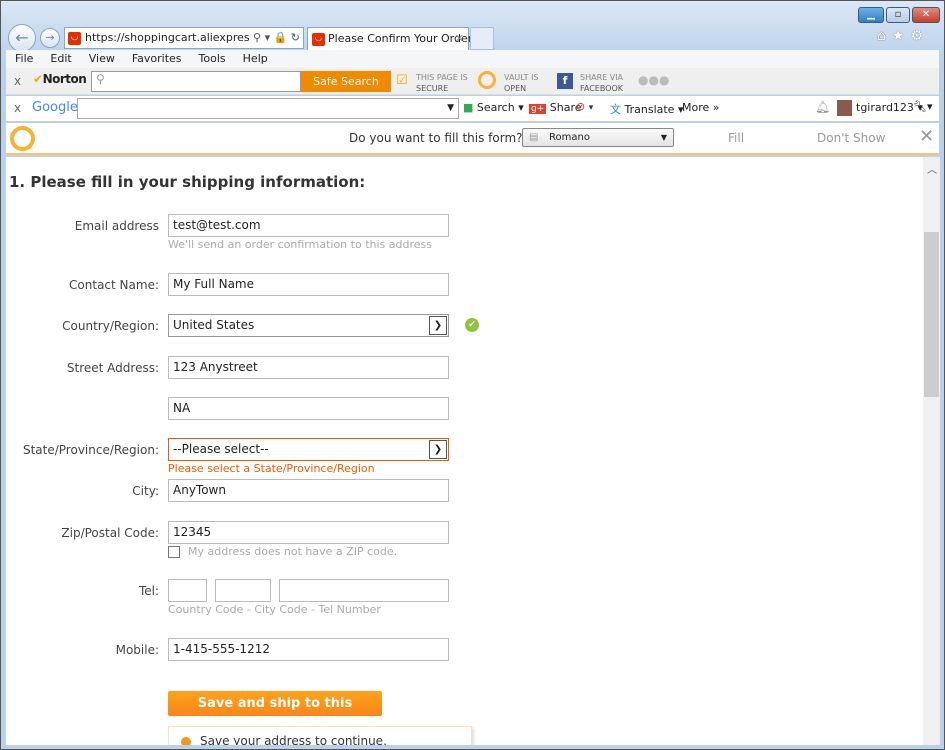 The height and width of the screenshot is (750, 945). Describe the element at coordinates (50, 38) in the screenshot. I see `forward-button: →` at that location.